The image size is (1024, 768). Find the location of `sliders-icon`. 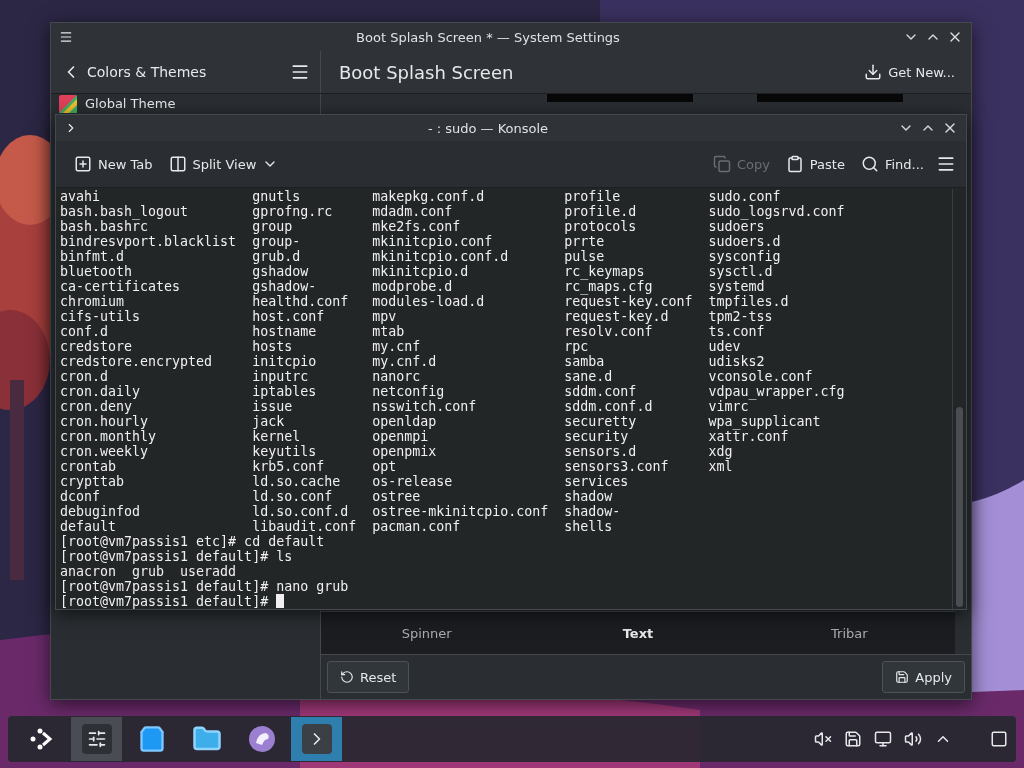

sliders-icon is located at coordinates (96, 739).